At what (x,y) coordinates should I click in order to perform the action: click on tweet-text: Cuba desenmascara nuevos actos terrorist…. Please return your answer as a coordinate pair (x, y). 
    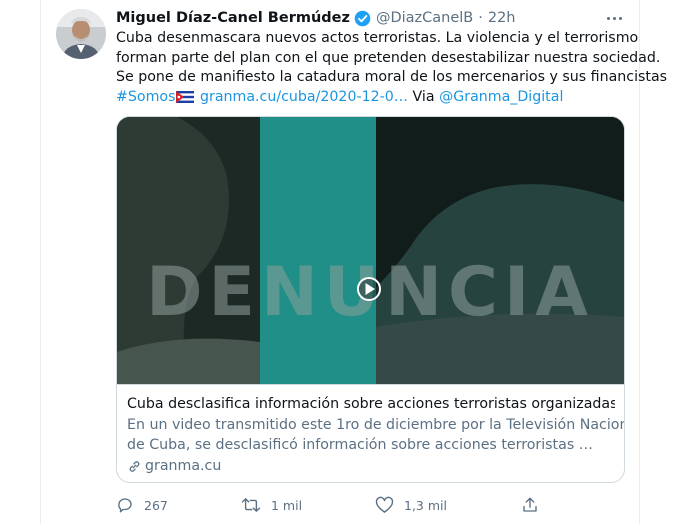
    Looking at the image, I should click on (392, 68).